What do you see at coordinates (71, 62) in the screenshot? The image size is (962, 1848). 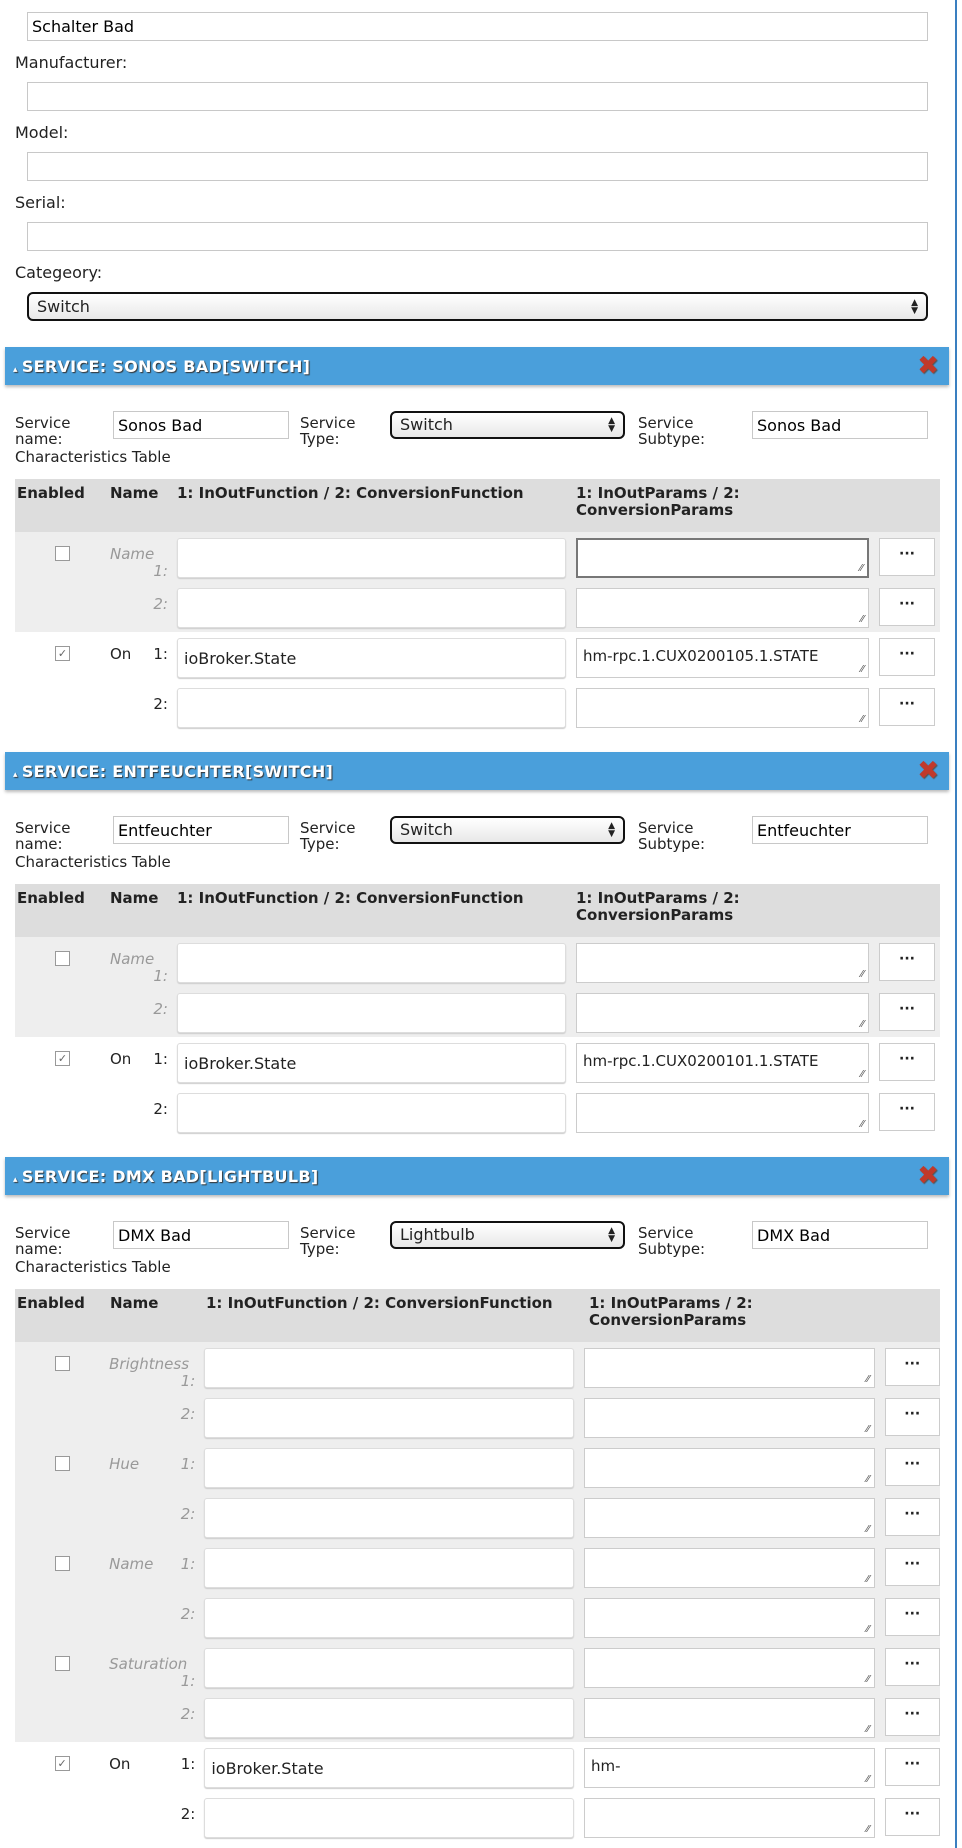 I see `manufacturer-label: Manufacturer:` at bounding box center [71, 62].